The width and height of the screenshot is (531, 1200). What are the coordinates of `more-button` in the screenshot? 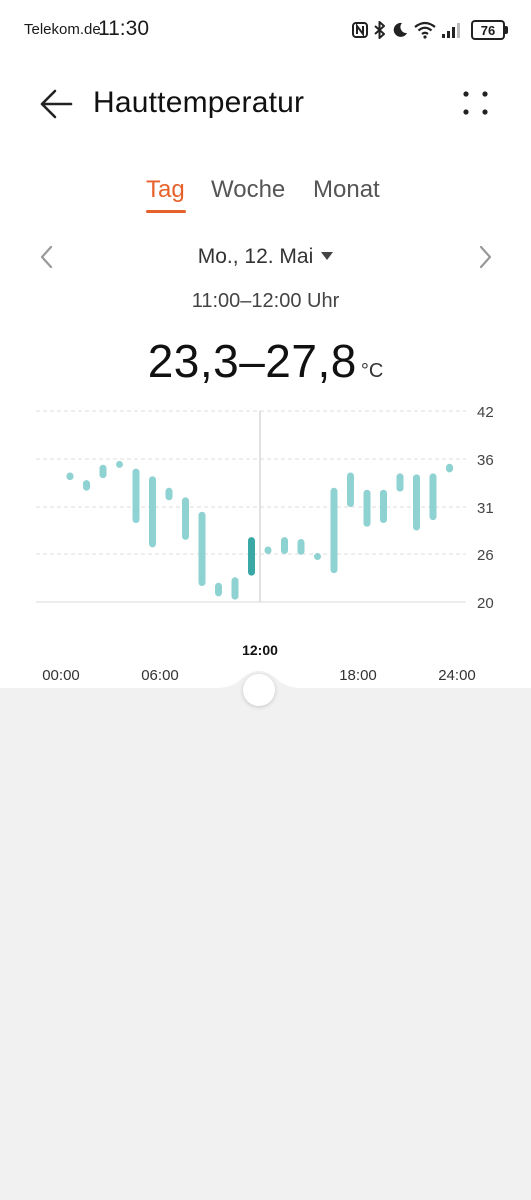 It's located at (476, 104).